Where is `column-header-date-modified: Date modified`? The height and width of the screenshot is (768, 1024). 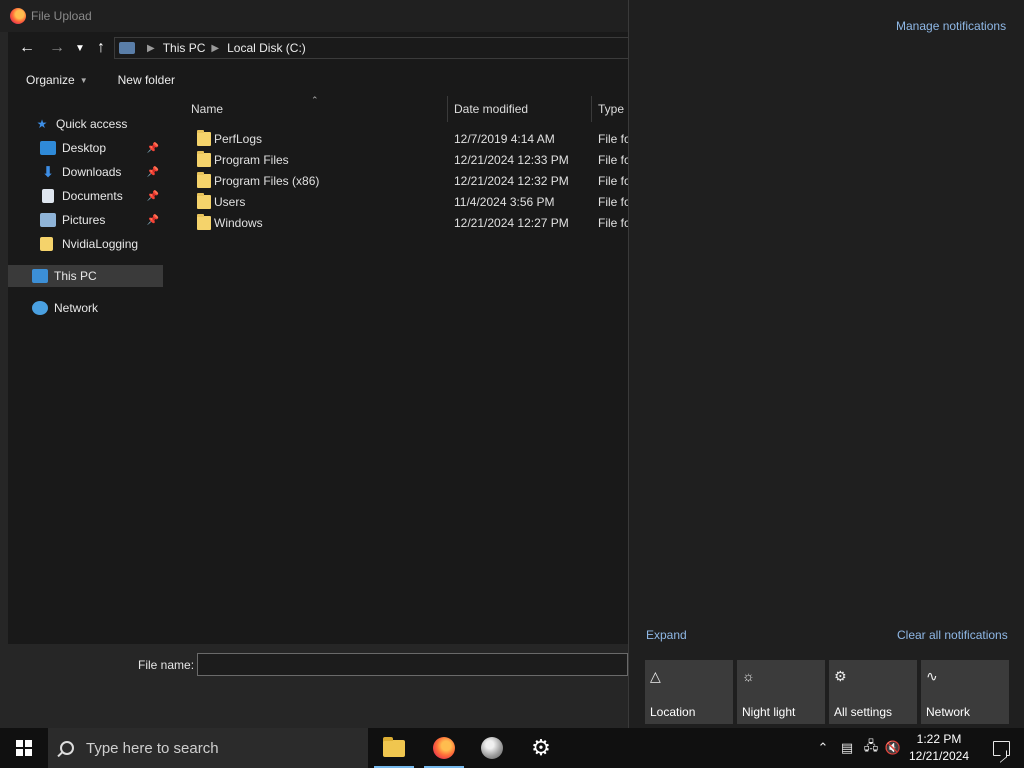
column-header-date-modified: Date modified is located at coordinates (520, 109).